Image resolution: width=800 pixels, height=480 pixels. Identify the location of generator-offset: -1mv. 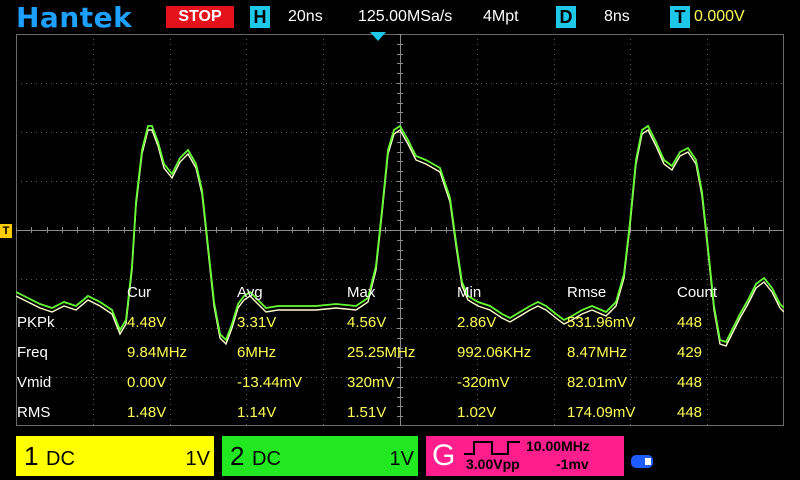
(572, 464).